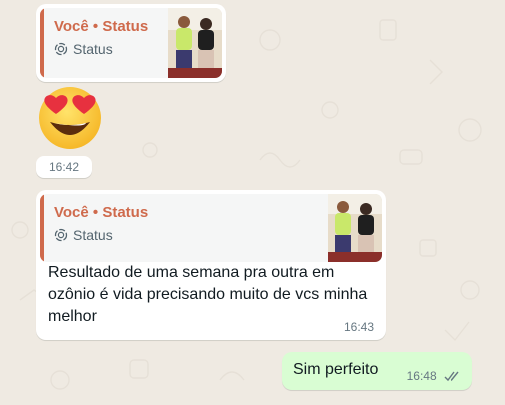 This screenshot has width=505, height=405. What do you see at coordinates (358, 327) in the screenshot?
I see `message-time: 16:43` at bounding box center [358, 327].